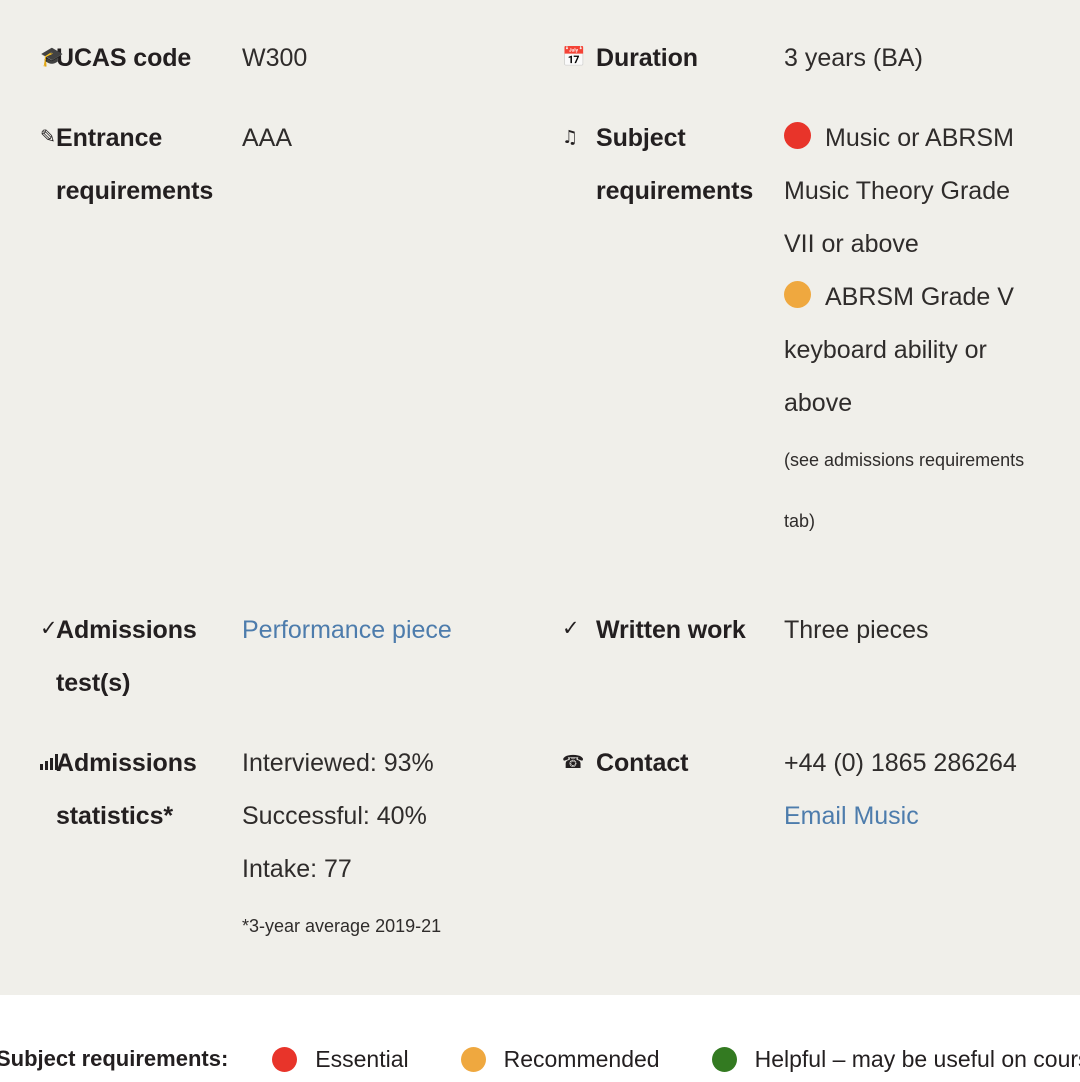 This screenshot has width=1080, height=1082. I want to click on calendar-icon: 📅, so click(574, 57).